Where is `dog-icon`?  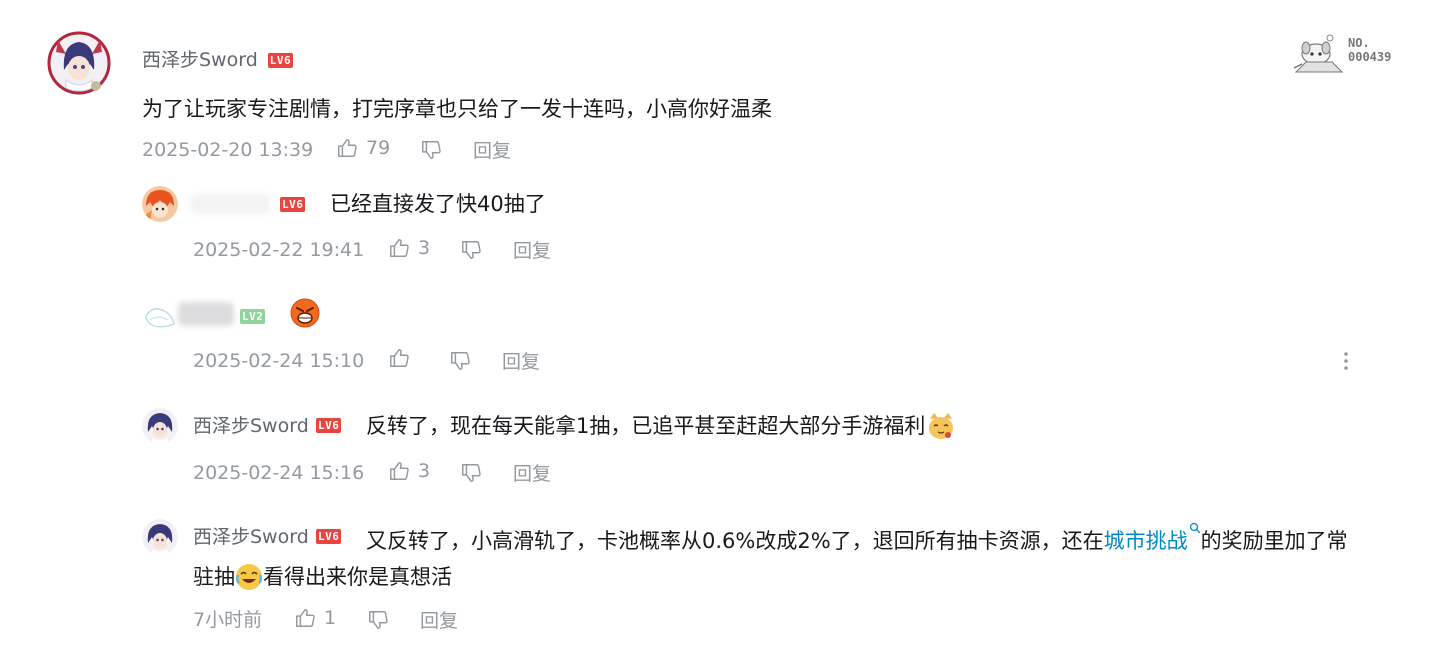 dog-icon is located at coordinates (1318, 53).